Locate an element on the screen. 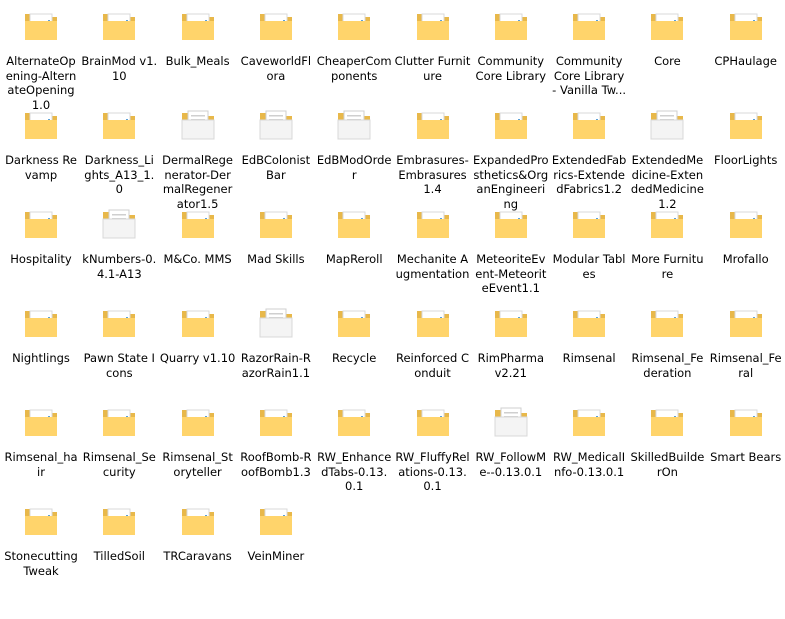  folder-item: EdBColonistBar is located at coordinates (276, 140).